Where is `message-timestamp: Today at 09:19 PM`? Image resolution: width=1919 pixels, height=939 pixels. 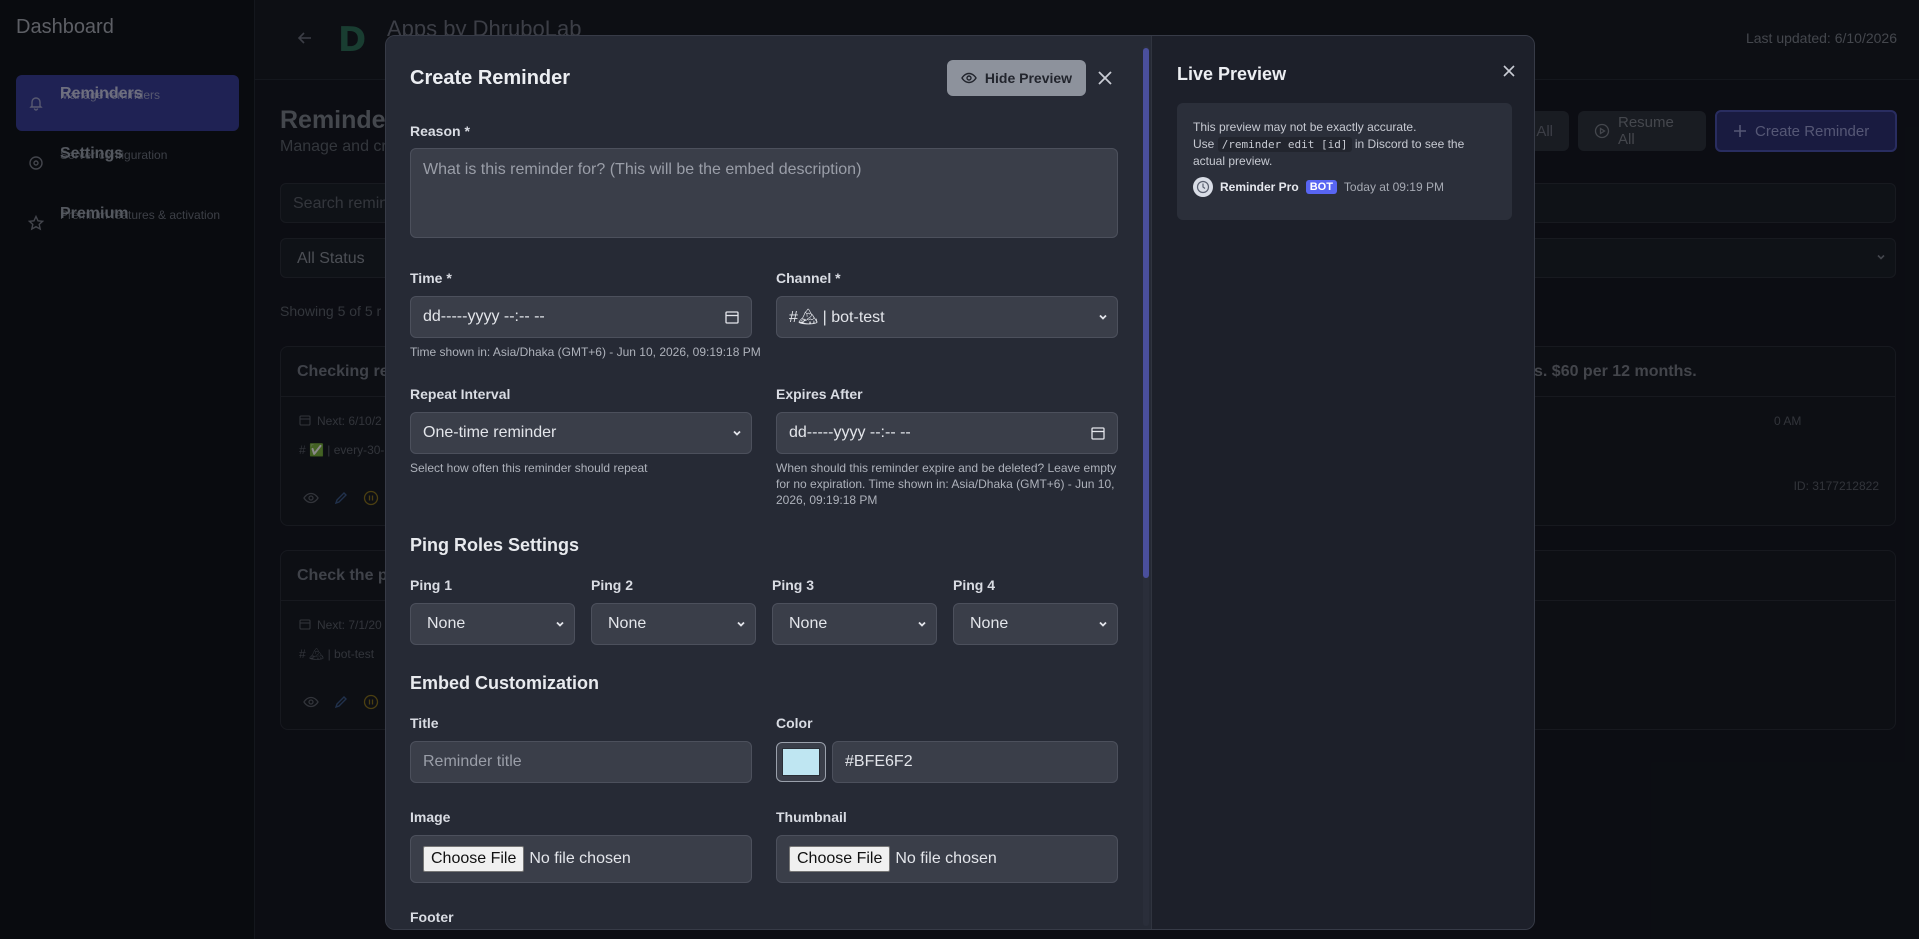 message-timestamp: Today at 09:19 PM is located at coordinates (1393, 187).